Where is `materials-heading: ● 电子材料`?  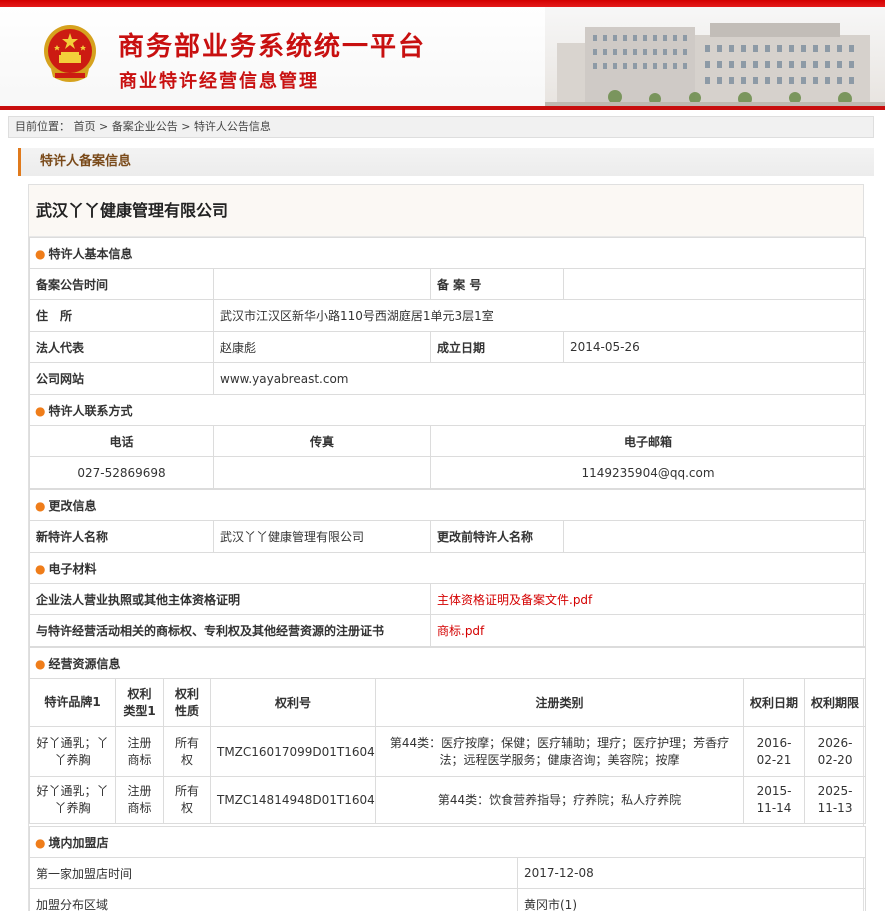 materials-heading: ● 电子材料 is located at coordinates (447, 568).